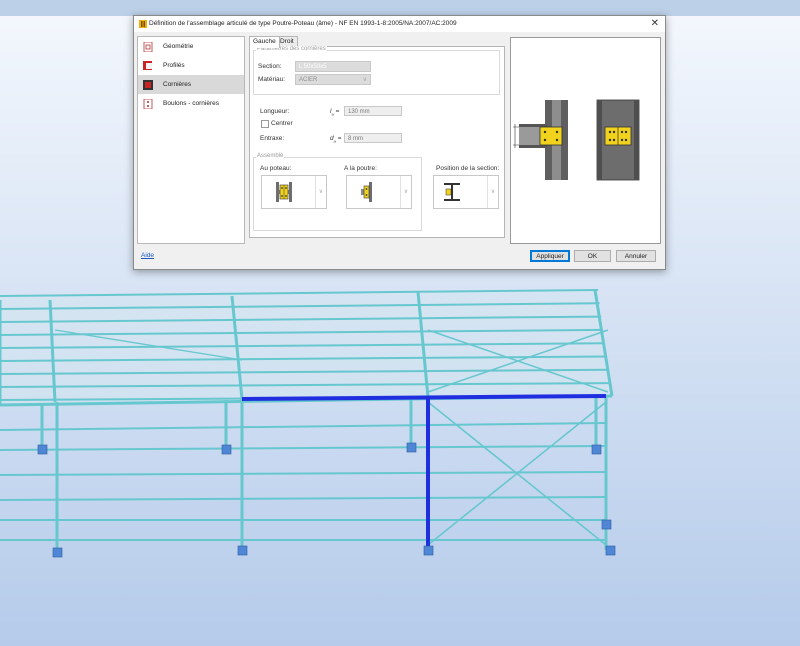 Image resolution: width=800 pixels, height=646 pixels. I want to click on spacing-input: 8 mm, so click(373, 138).